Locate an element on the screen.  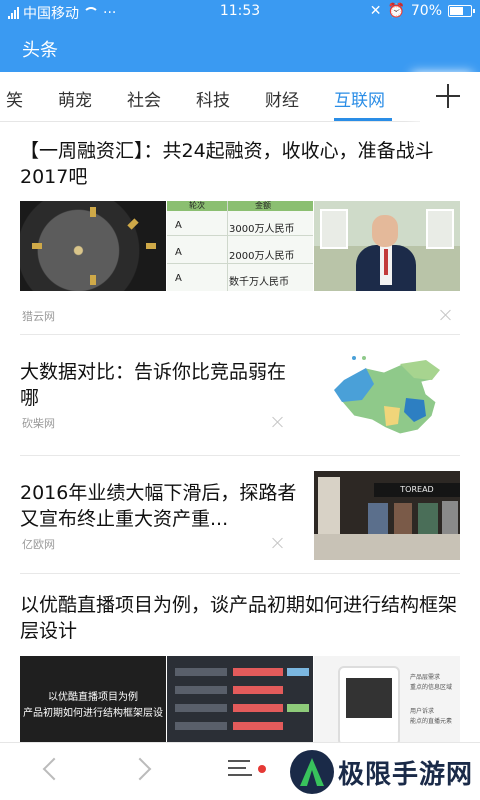
active-tab-indicator is located at coordinates (363, 119).